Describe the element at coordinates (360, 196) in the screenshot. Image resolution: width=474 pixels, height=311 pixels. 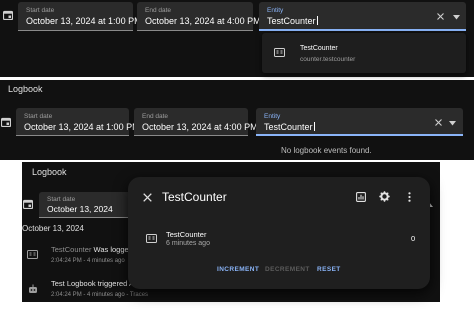
I see `chart-box-icon` at that location.